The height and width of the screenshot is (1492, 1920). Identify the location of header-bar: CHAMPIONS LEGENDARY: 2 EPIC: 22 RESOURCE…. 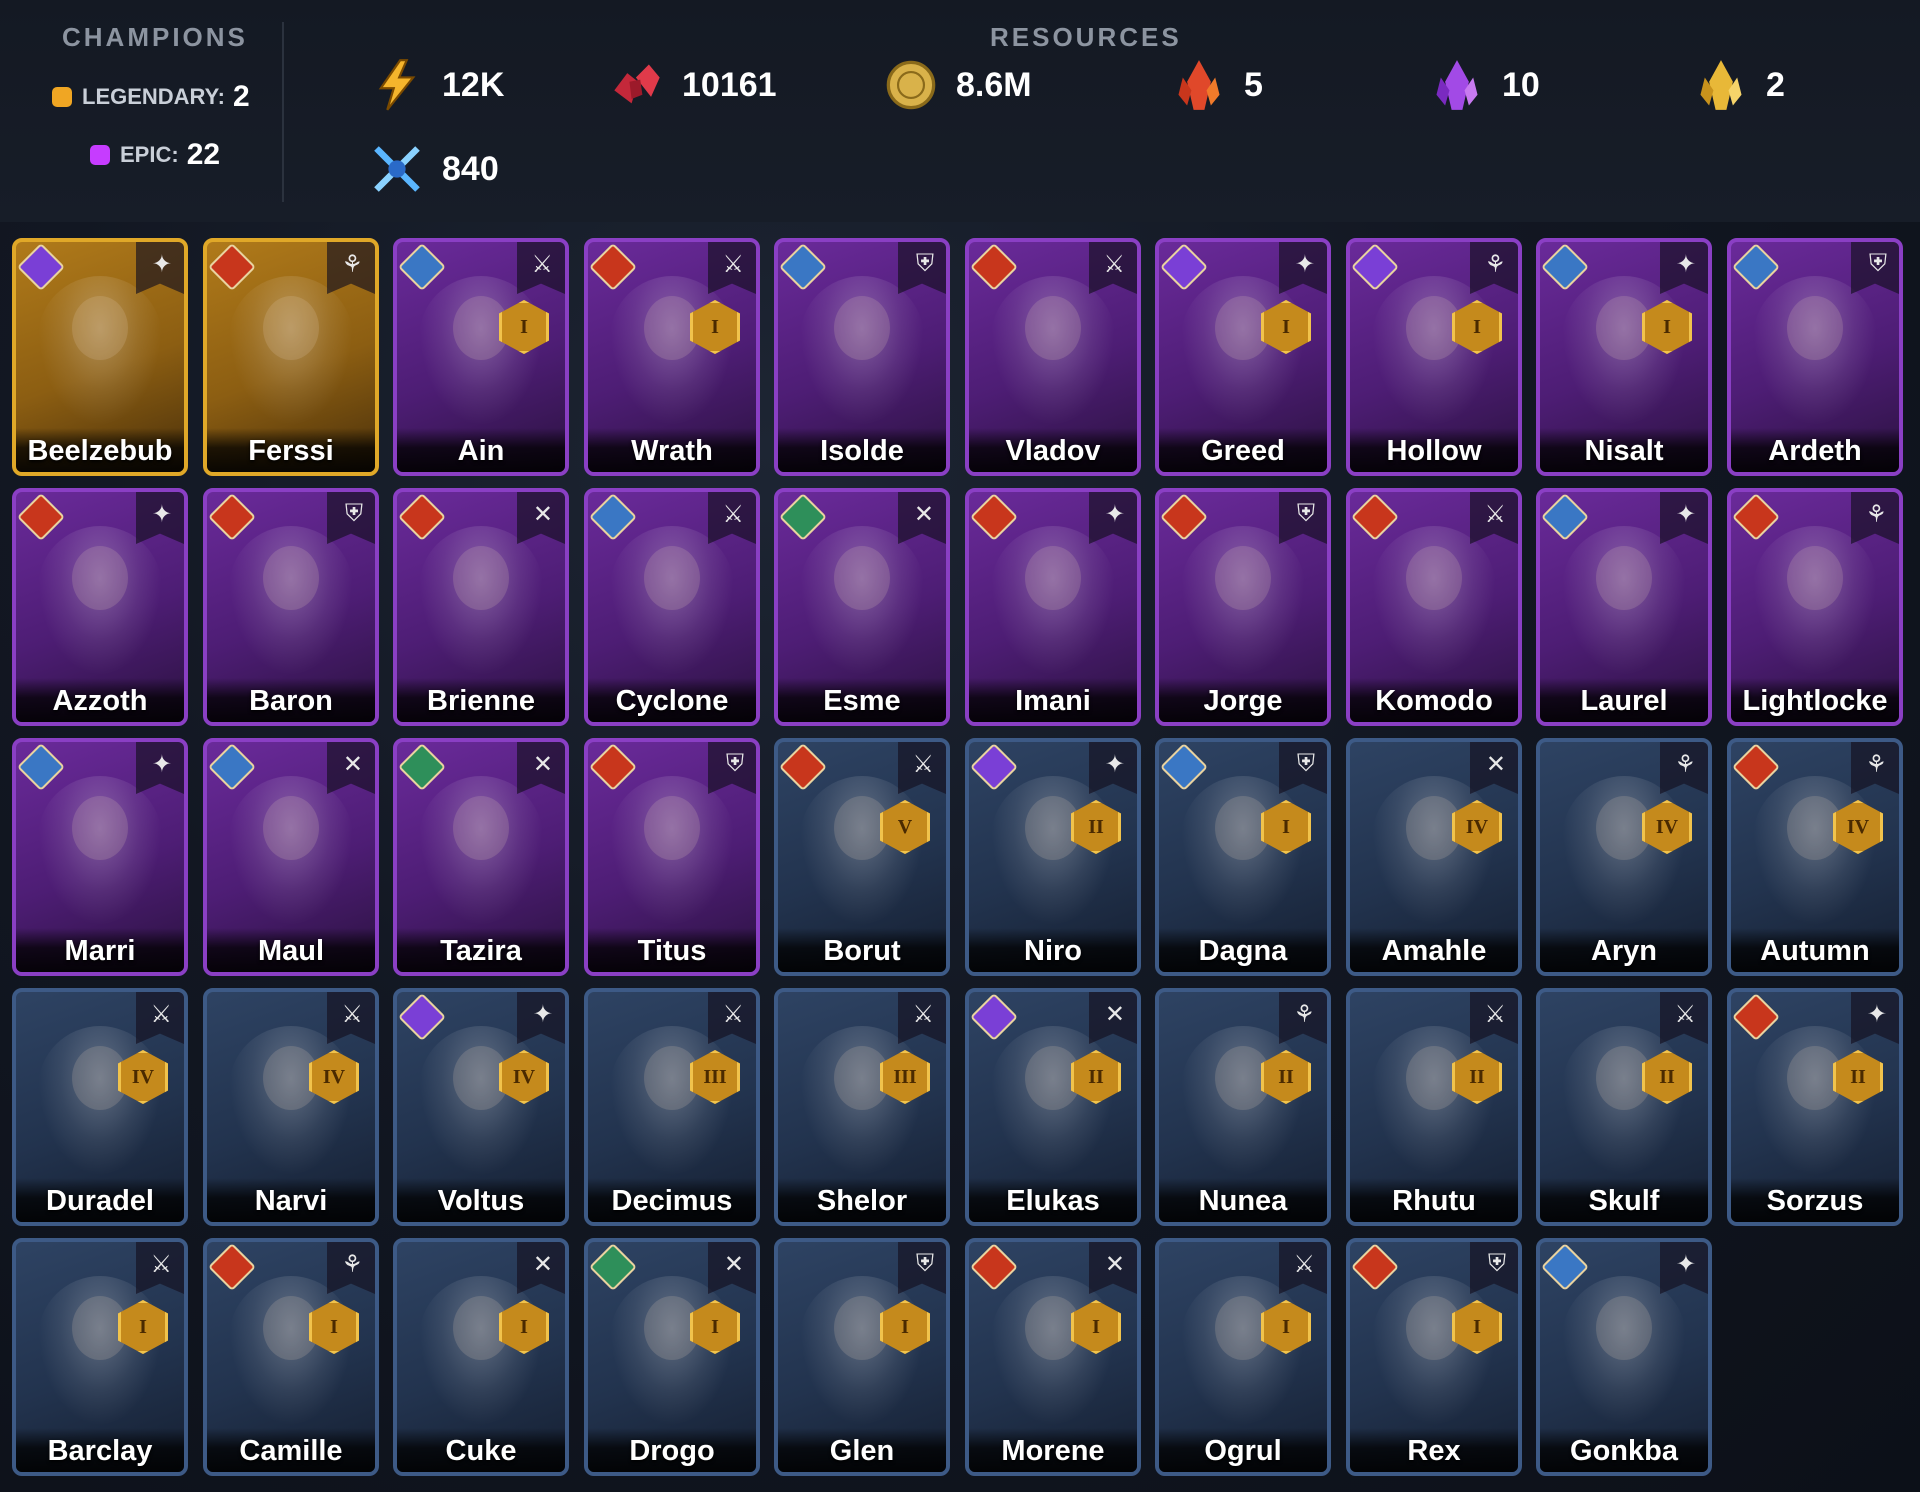
(960, 111).